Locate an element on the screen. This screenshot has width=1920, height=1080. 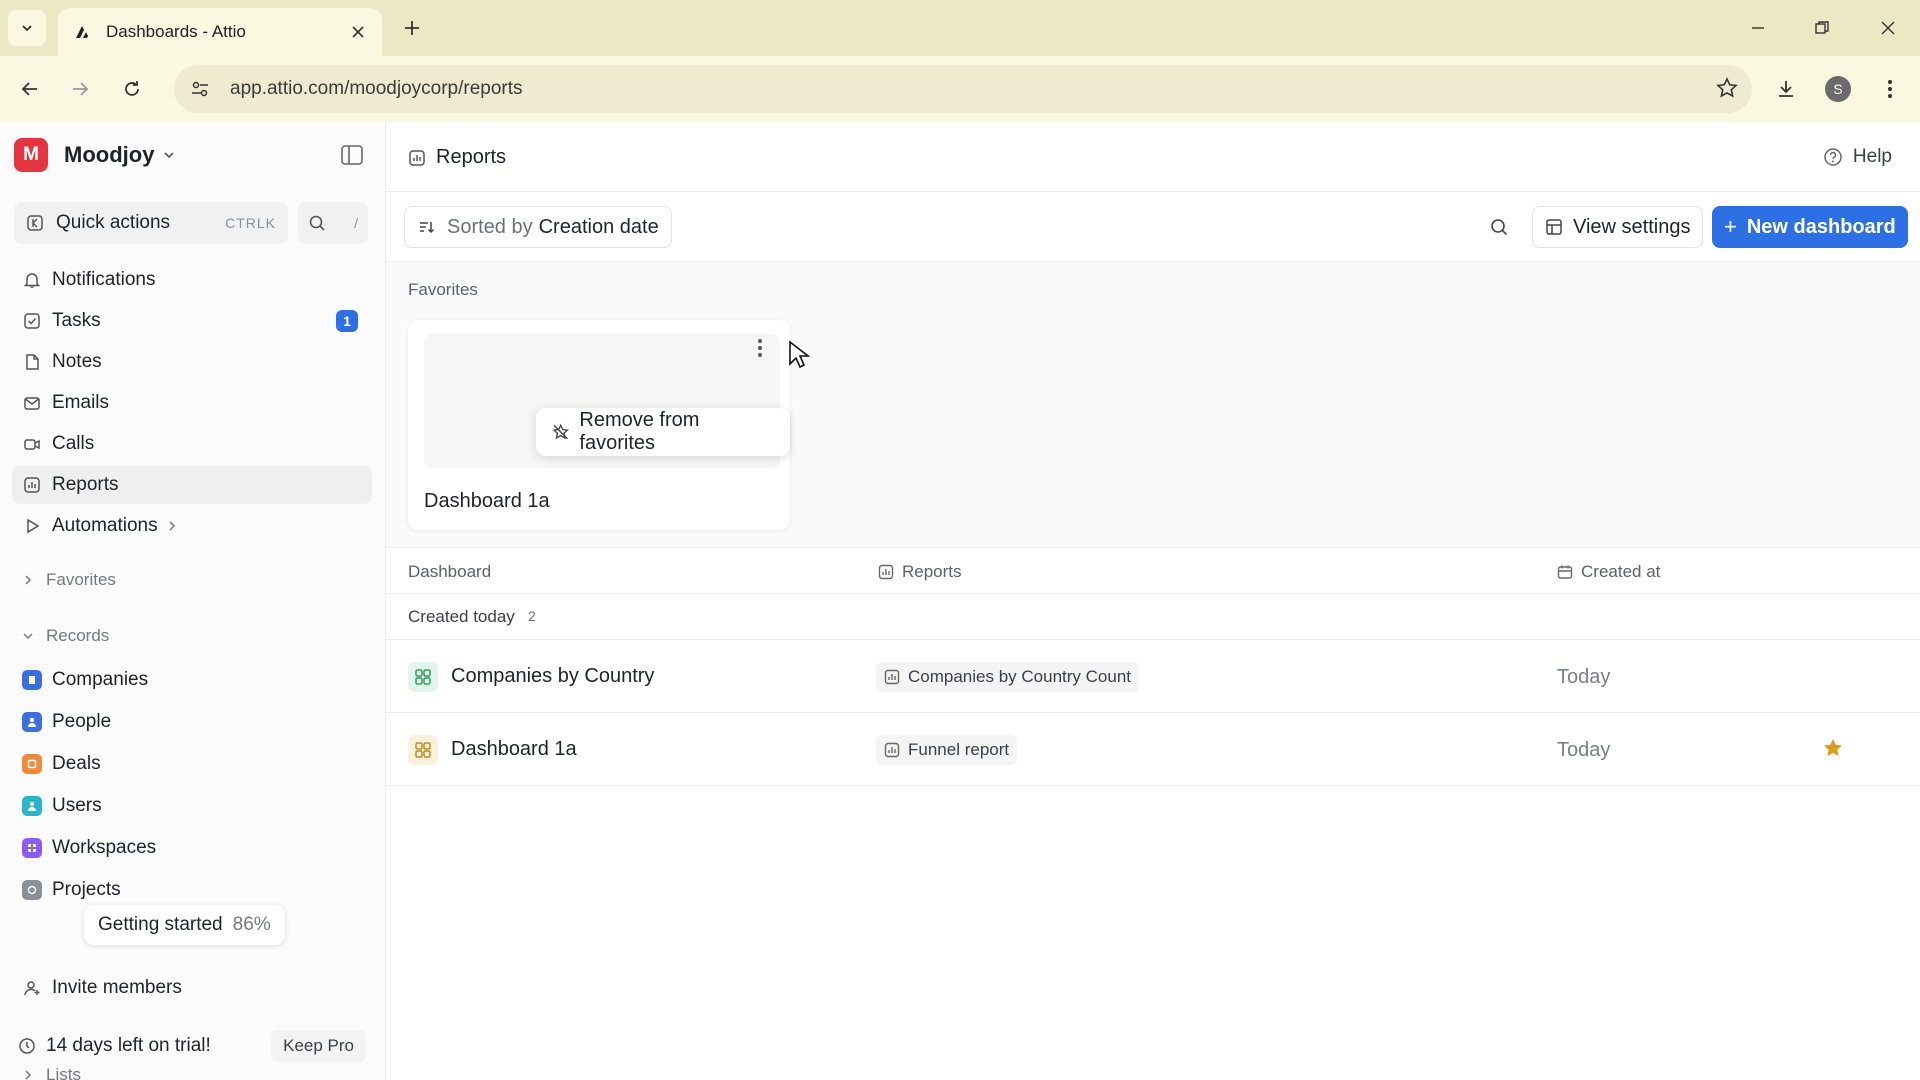
favorites-section-toggle: Favorites is located at coordinates (69, 580).